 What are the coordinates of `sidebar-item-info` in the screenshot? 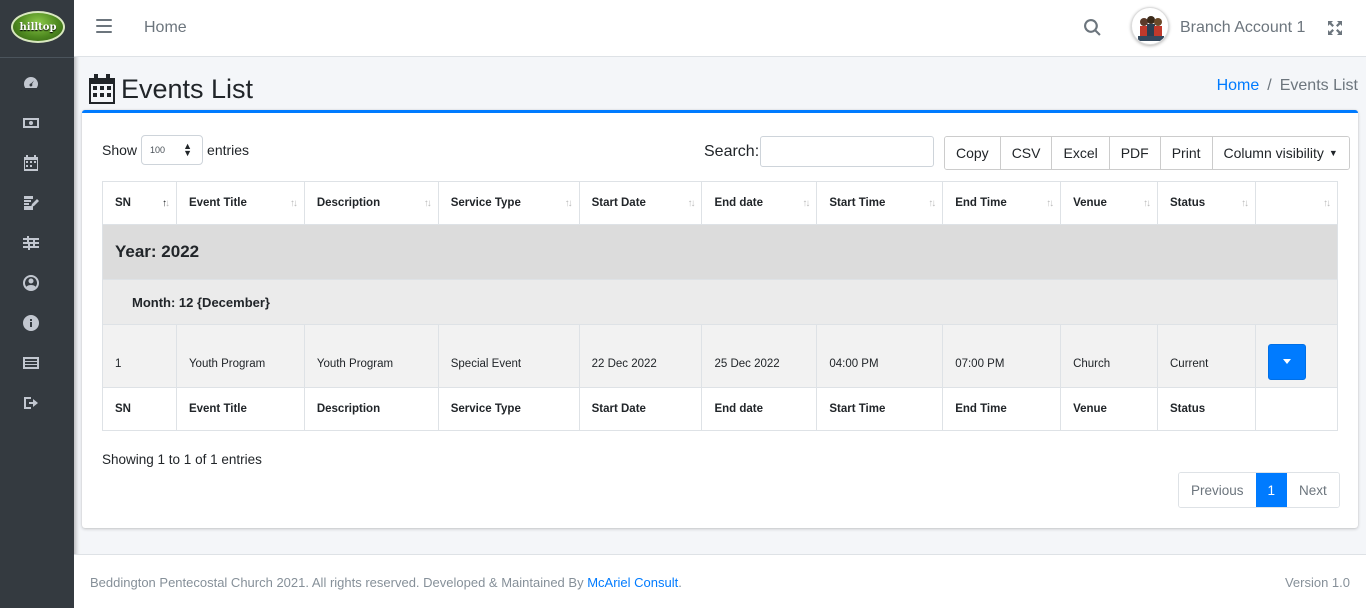 It's located at (31, 323).